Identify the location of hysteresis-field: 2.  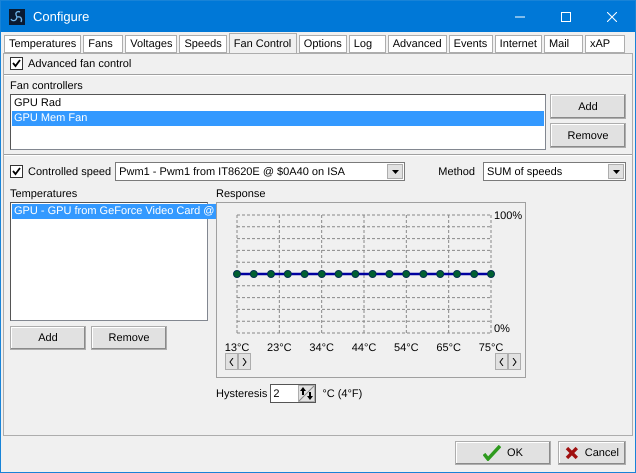
(293, 393).